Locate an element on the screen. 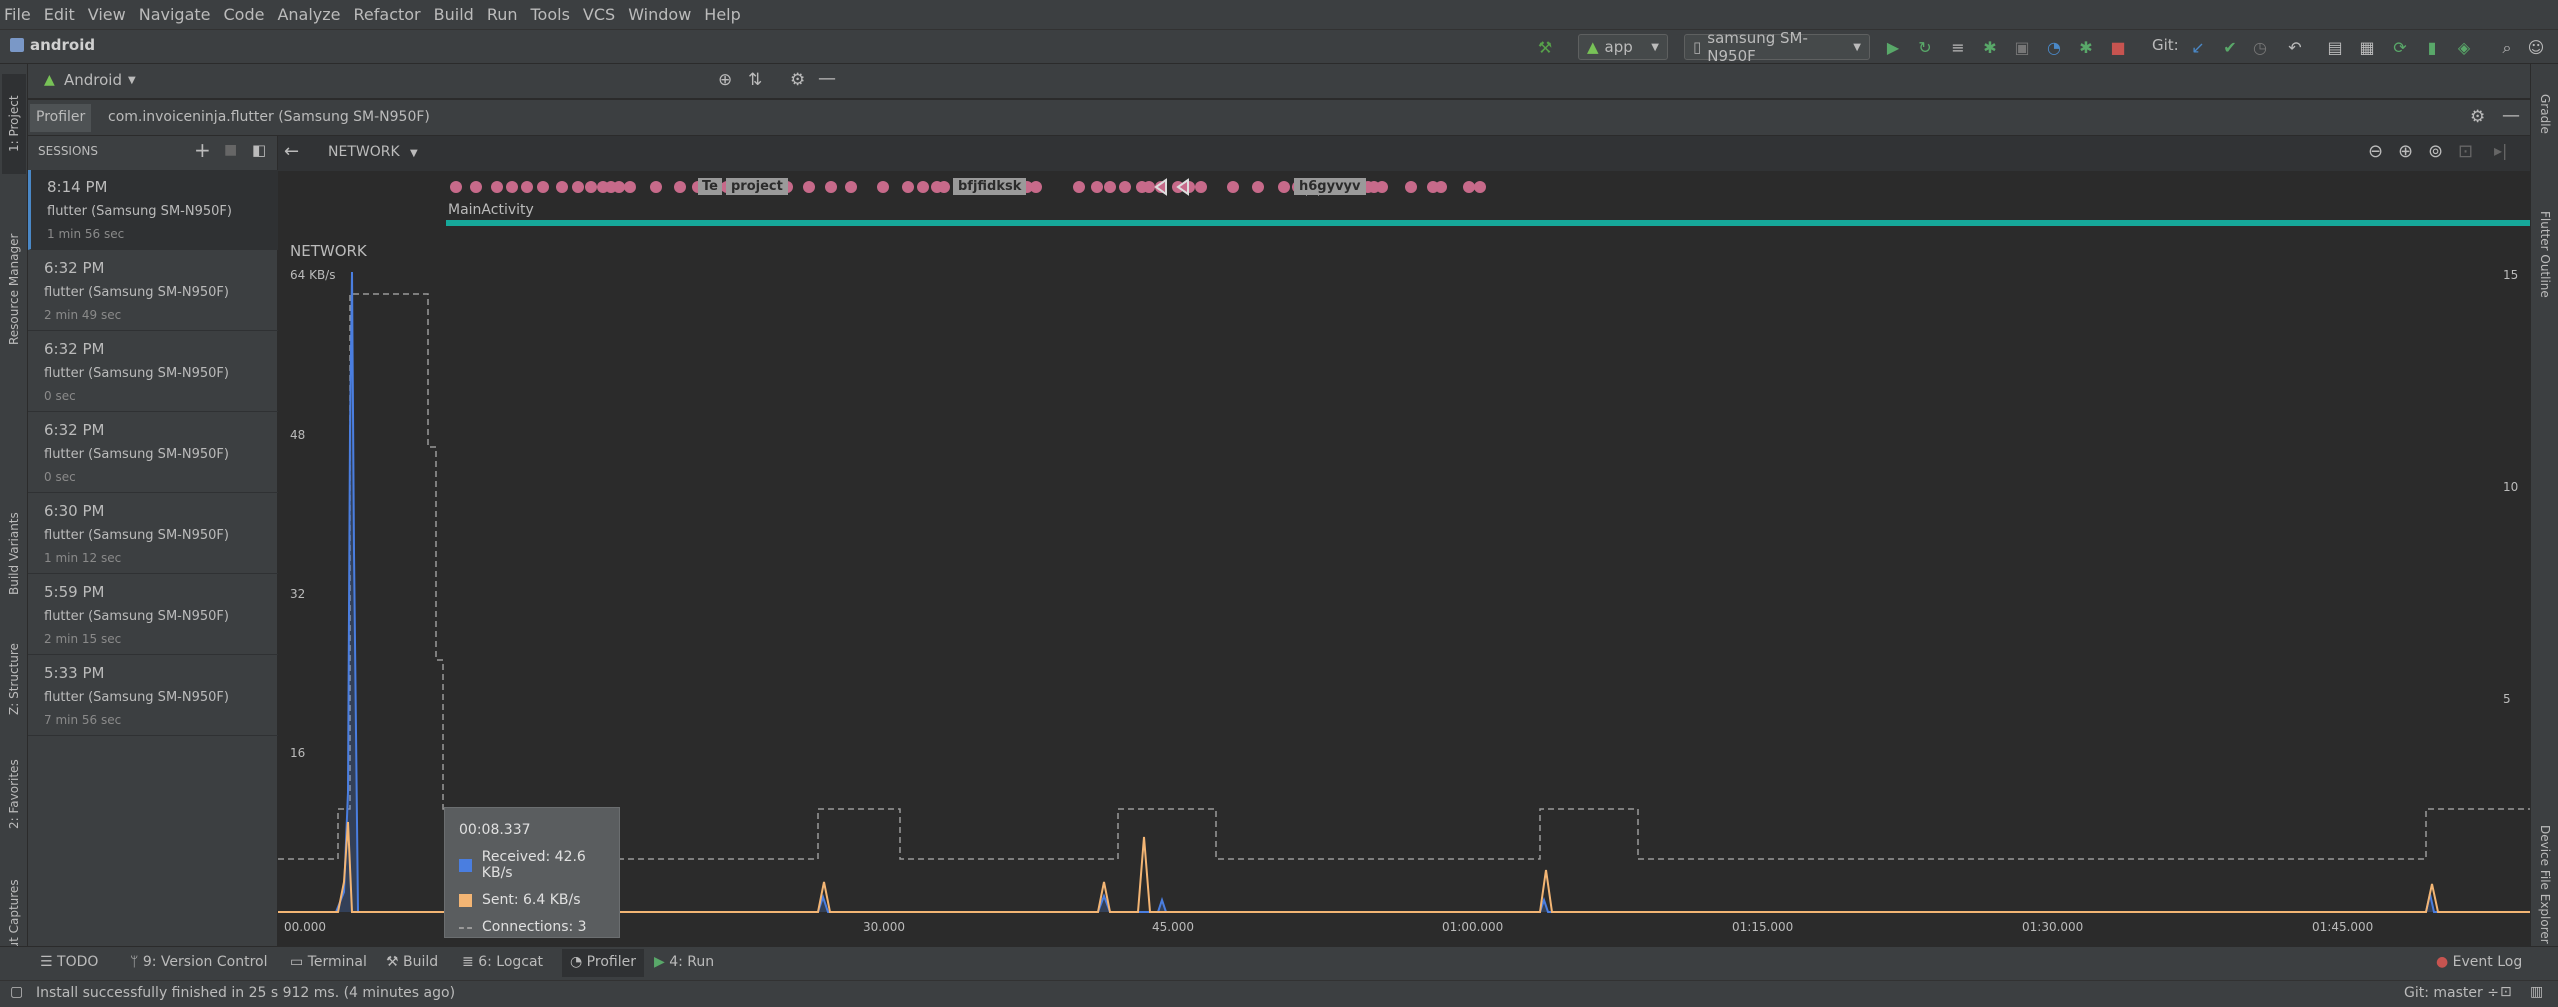 The height and width of the screenshot is (1007, 2558). status-panel-icon: ▢ is located at coordinates (16, 992).